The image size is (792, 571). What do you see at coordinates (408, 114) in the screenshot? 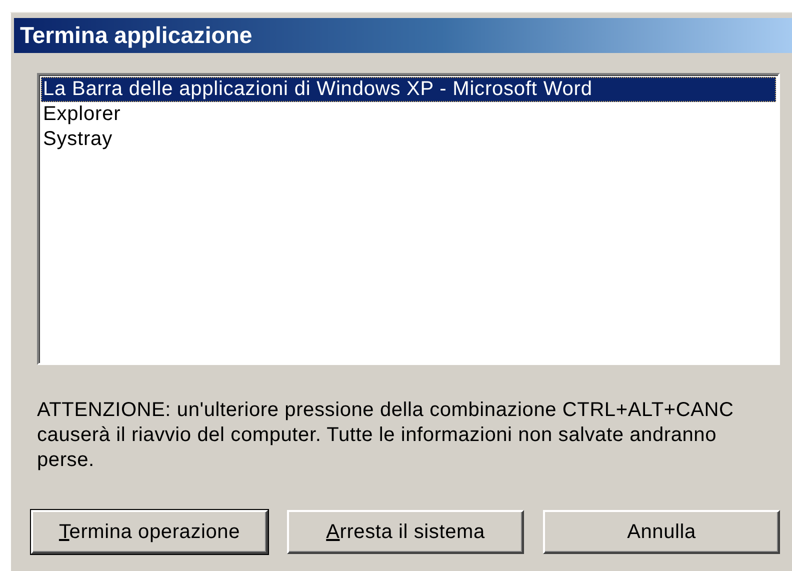
I see `task-item: Explorer` at bounding box center [408, 114].